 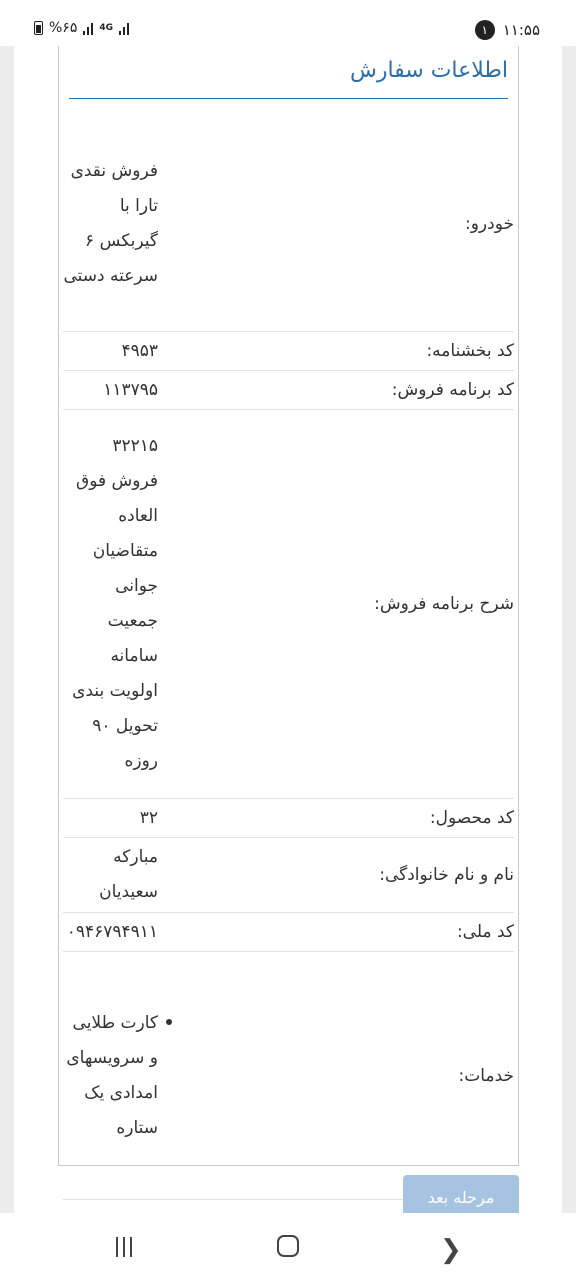 I want to click on panel-title: اطلاعات سفارش, so click(x=428, y=70).